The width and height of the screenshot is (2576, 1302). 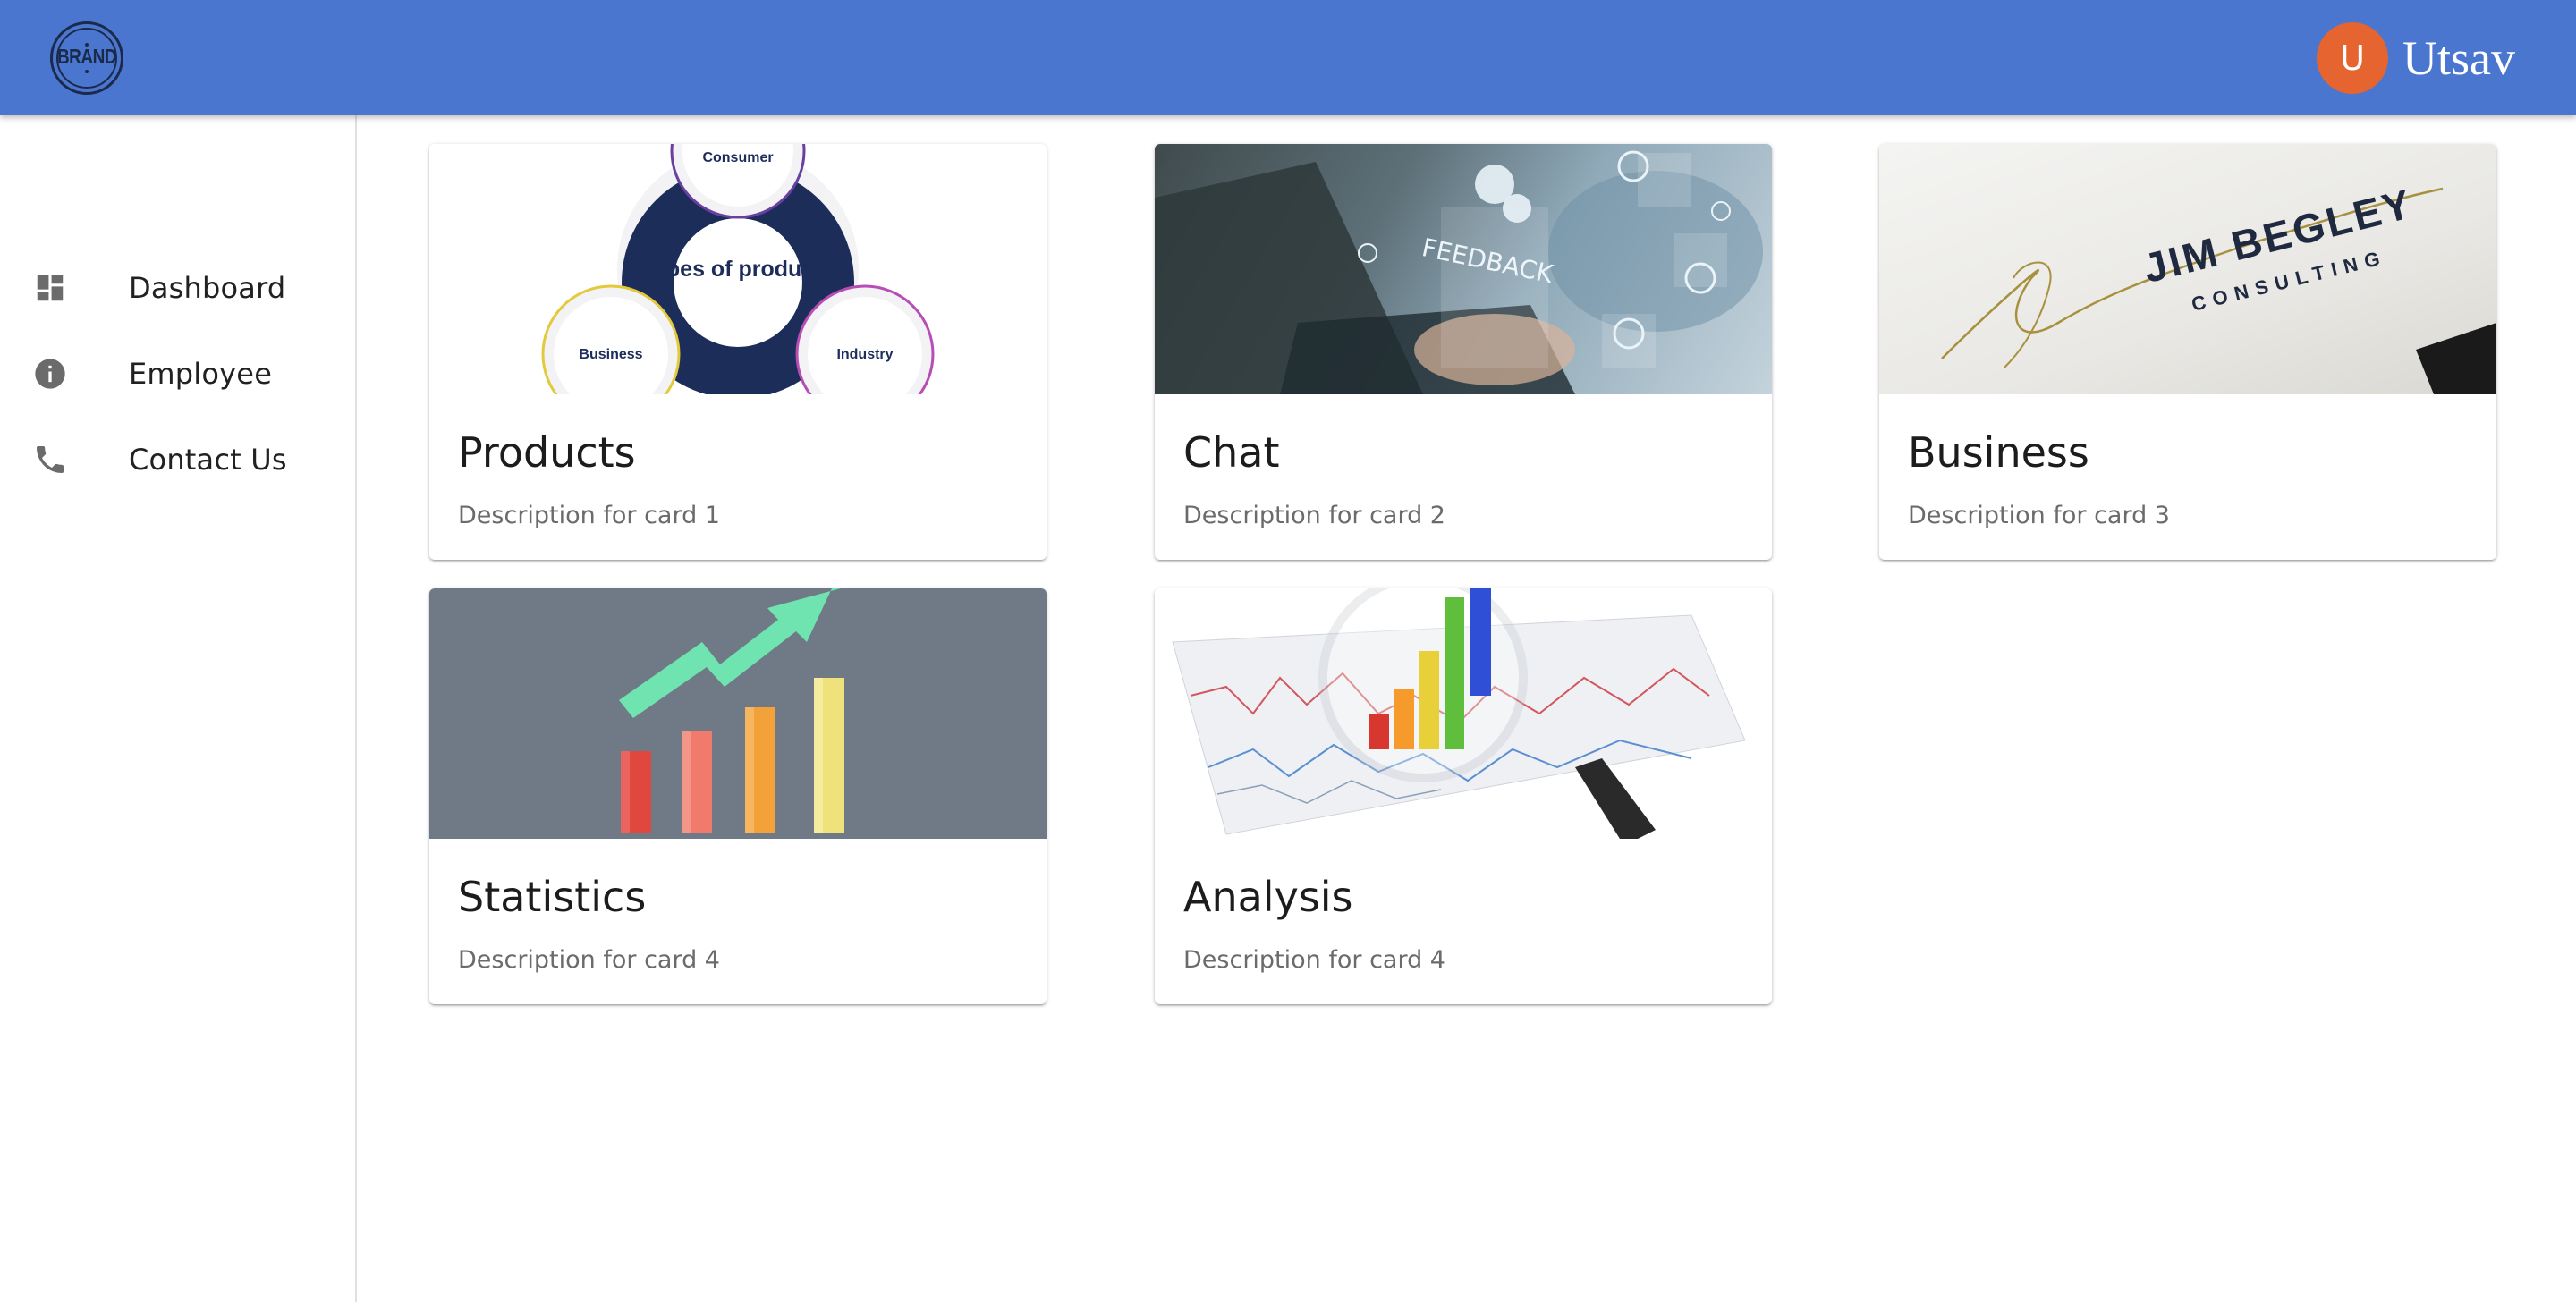 I want to click on card-chat: FEEDBACK Chat Description for card 2, so click(x=1463, y=352).